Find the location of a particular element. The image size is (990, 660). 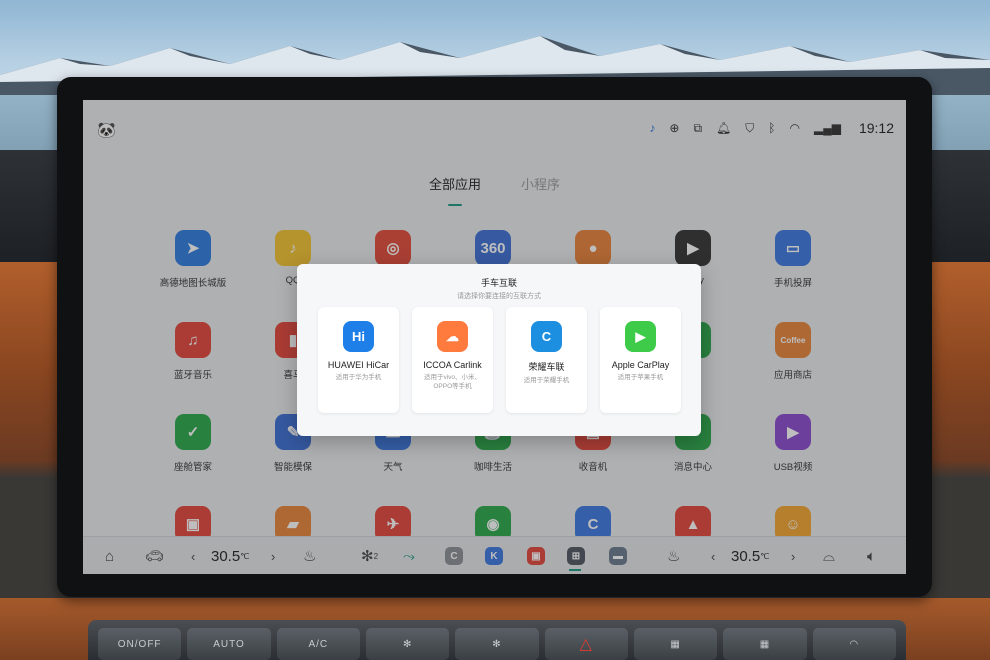

console-button-ac: A/C is located at coordinates (318, 644).